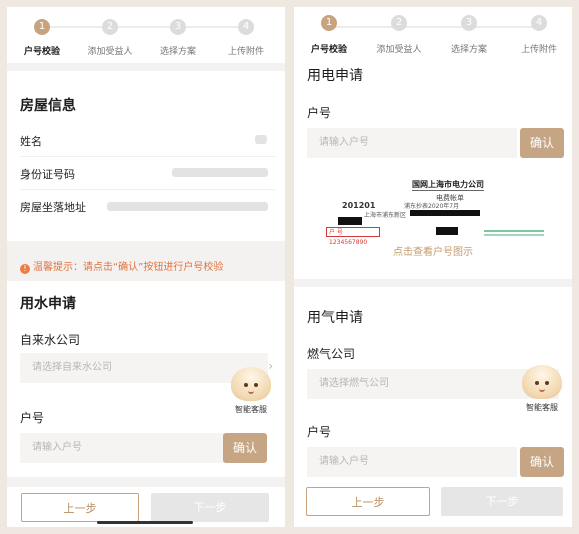  Describe the element at coordinates (353, 236) in the screenshot. I see `bill-account-box: 户 号 1234567890` at that location.